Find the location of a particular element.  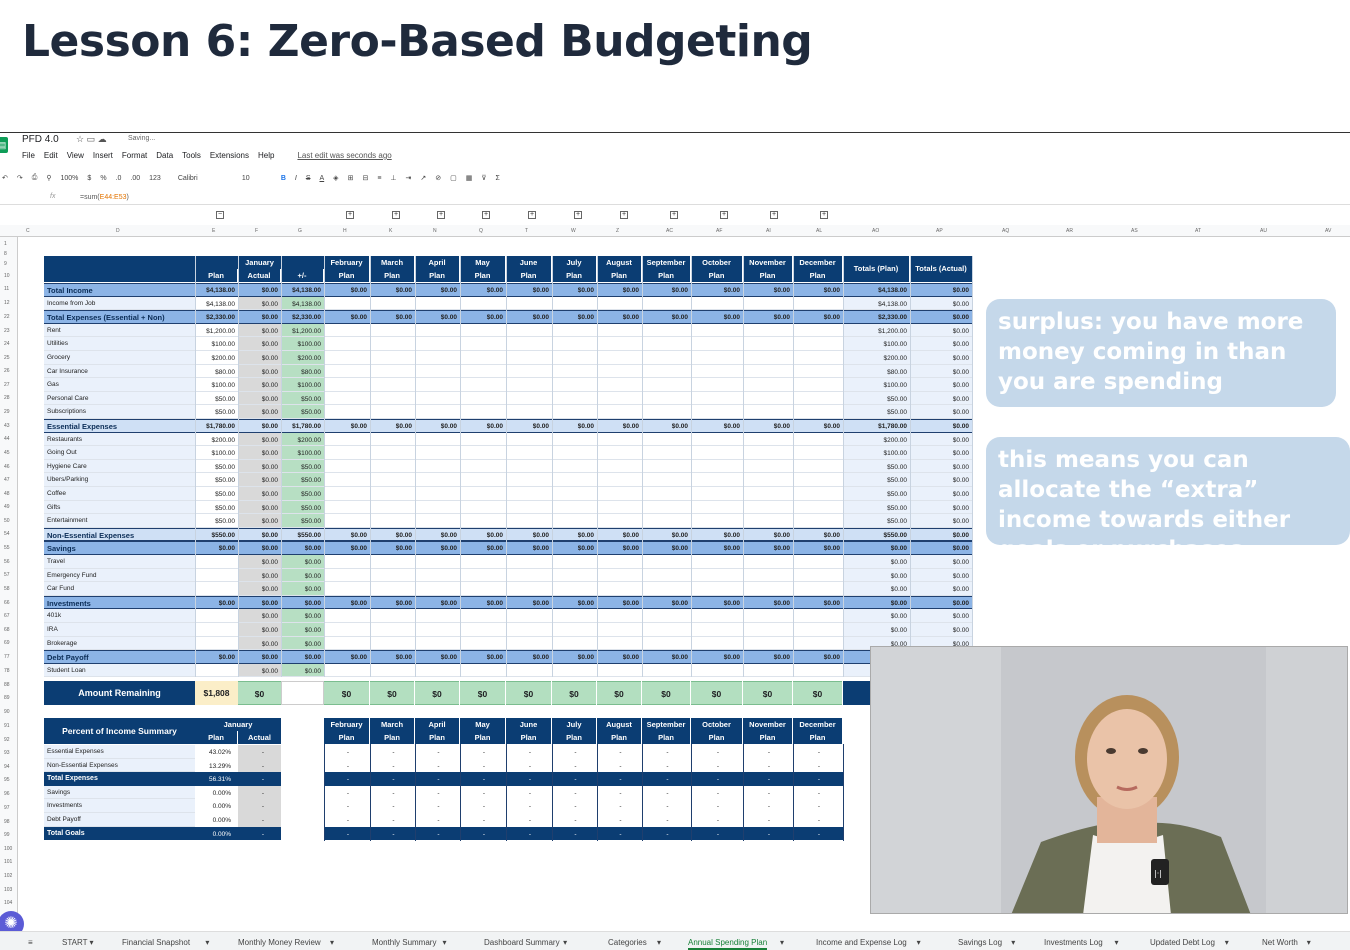

font-select: Calibri is located at coordinates (205, 178).